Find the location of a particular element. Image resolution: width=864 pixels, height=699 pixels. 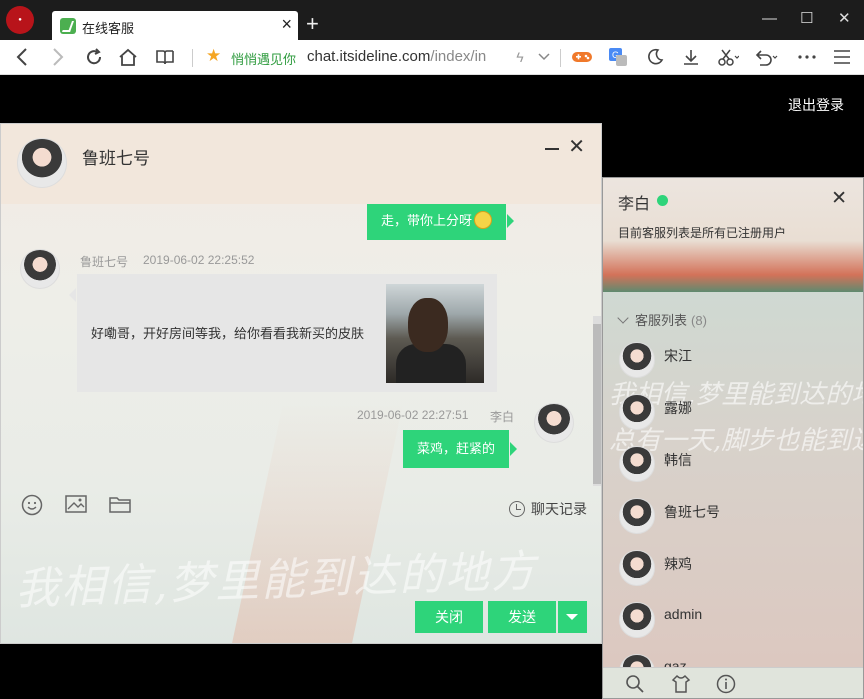

sender-name: 李白 is located at coordinates (502, 417).